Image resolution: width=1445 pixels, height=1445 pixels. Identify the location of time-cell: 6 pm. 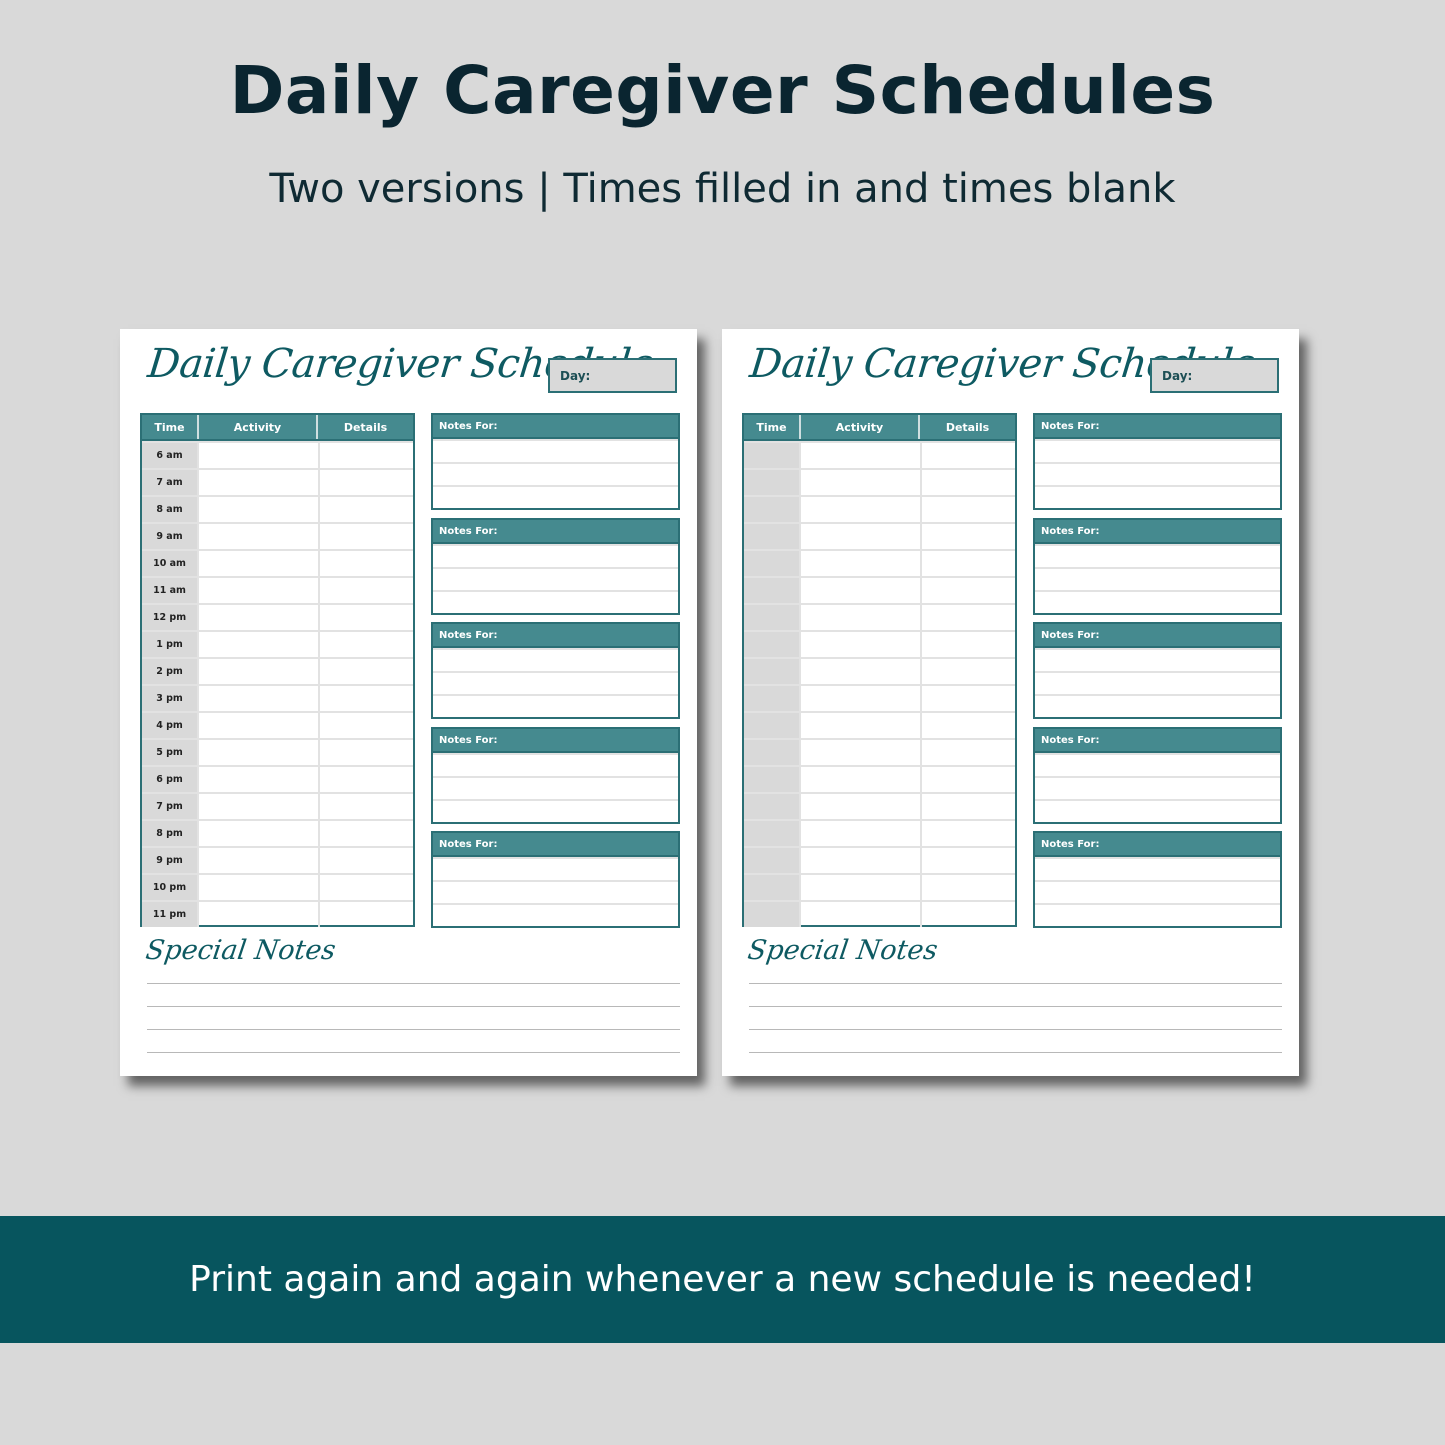
(169, 779).